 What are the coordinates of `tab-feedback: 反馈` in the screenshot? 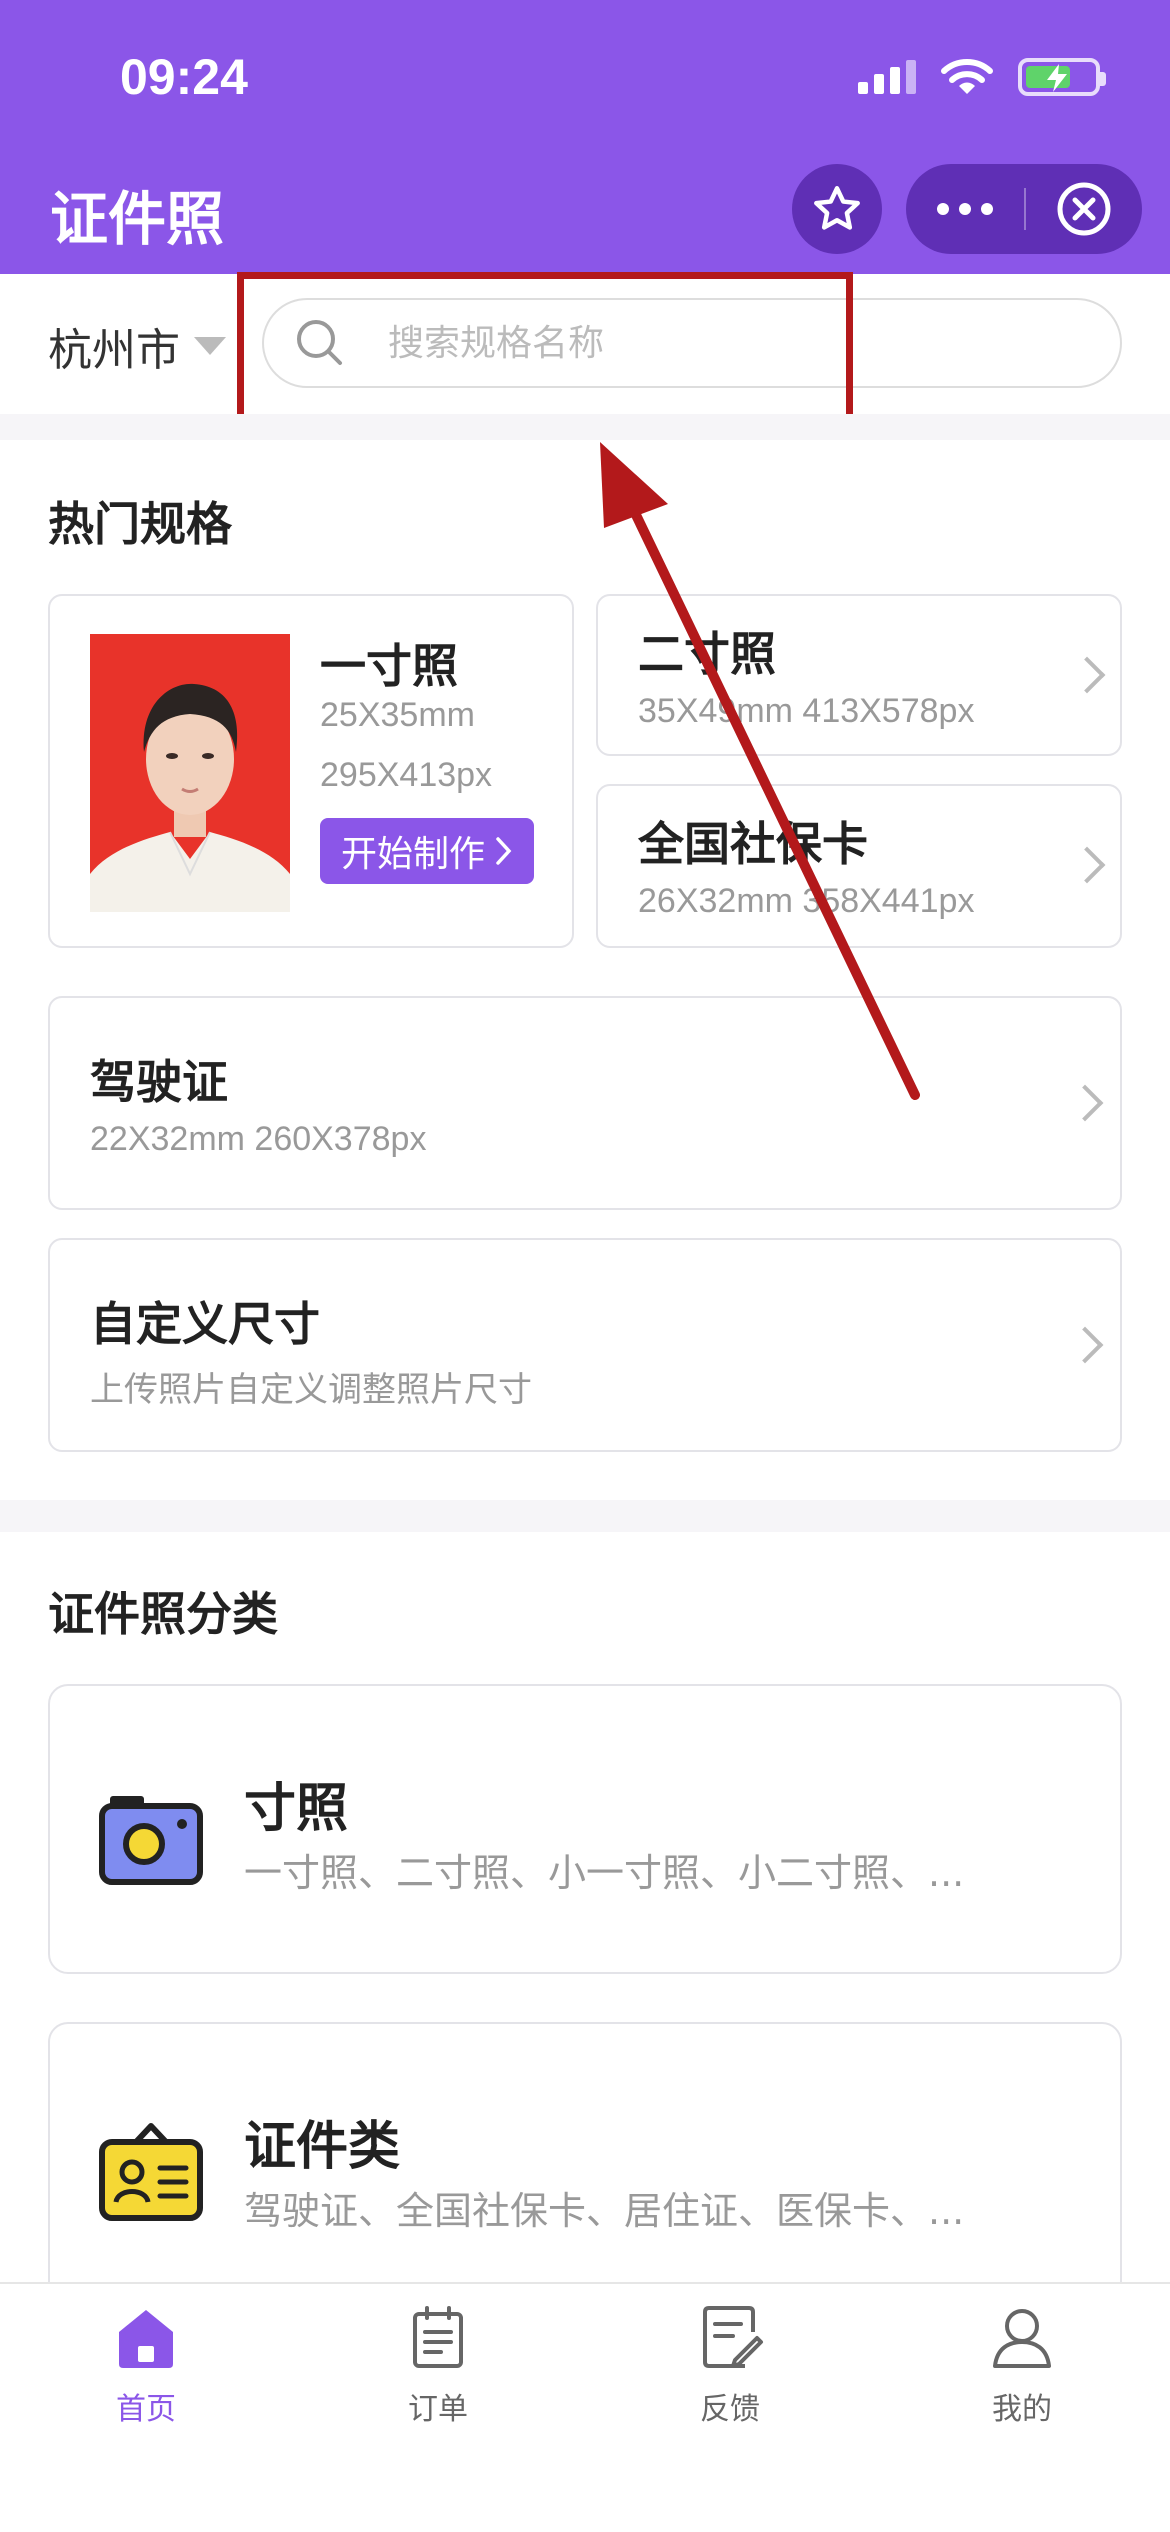 It's located at (730, 2365).